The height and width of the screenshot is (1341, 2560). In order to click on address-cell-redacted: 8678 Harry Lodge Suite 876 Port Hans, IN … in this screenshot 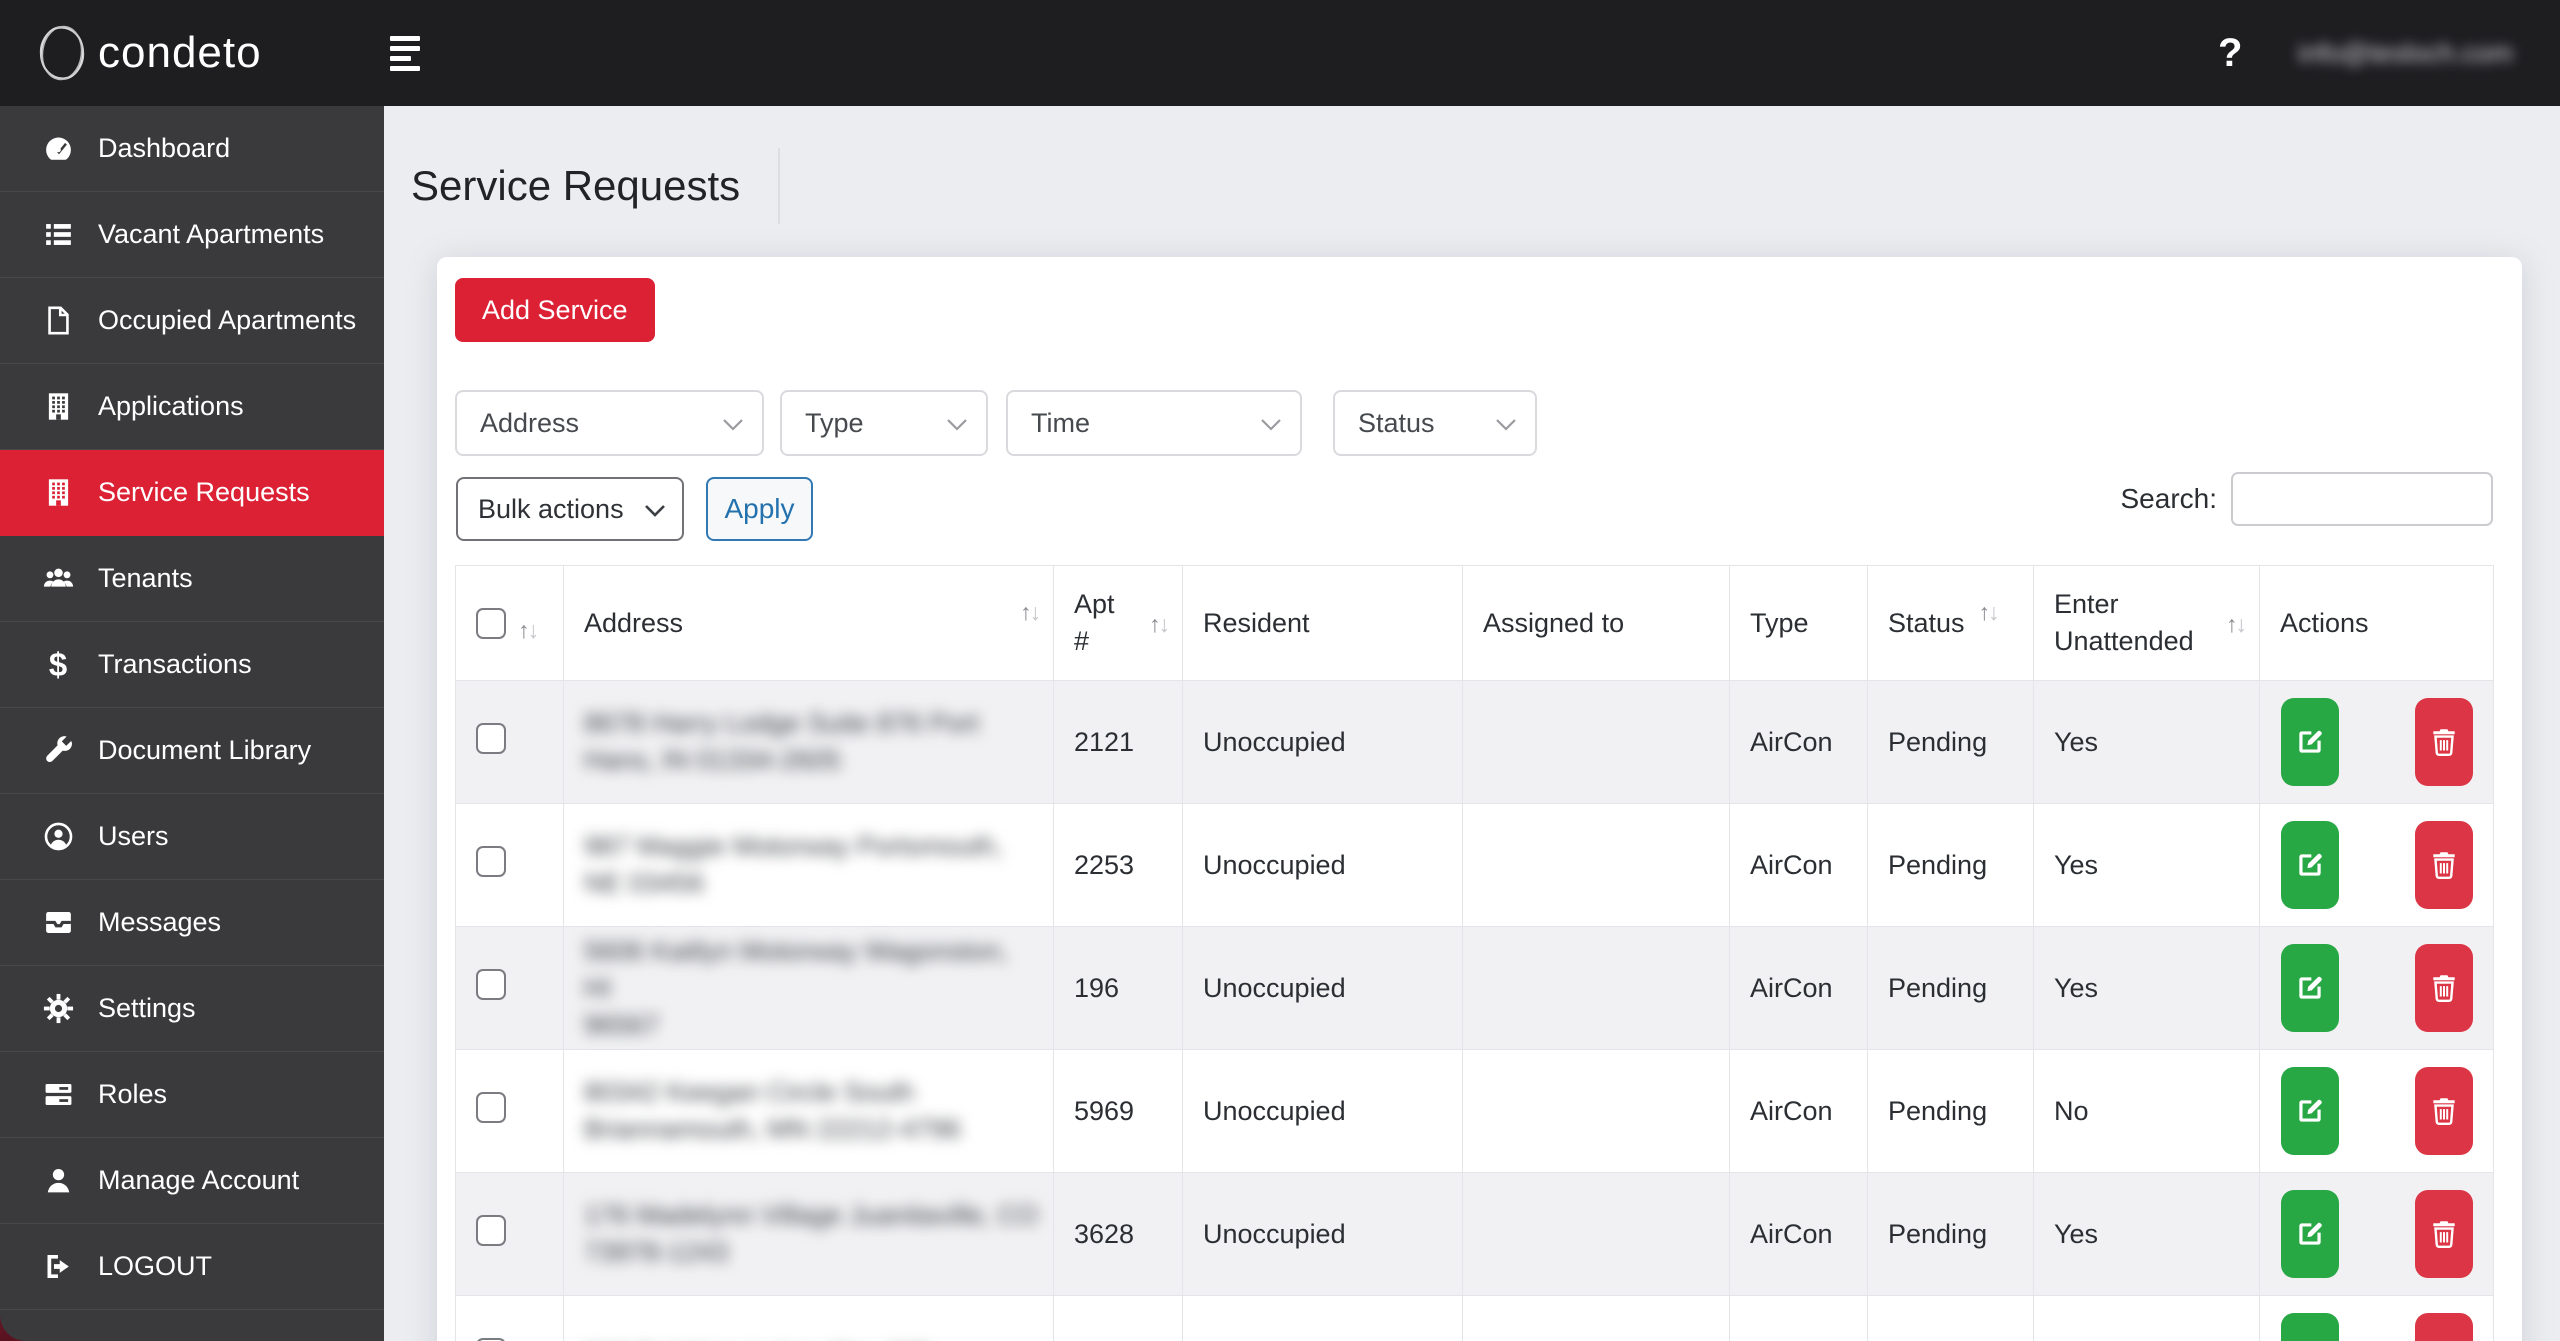, I will do `click(781, 741)`.